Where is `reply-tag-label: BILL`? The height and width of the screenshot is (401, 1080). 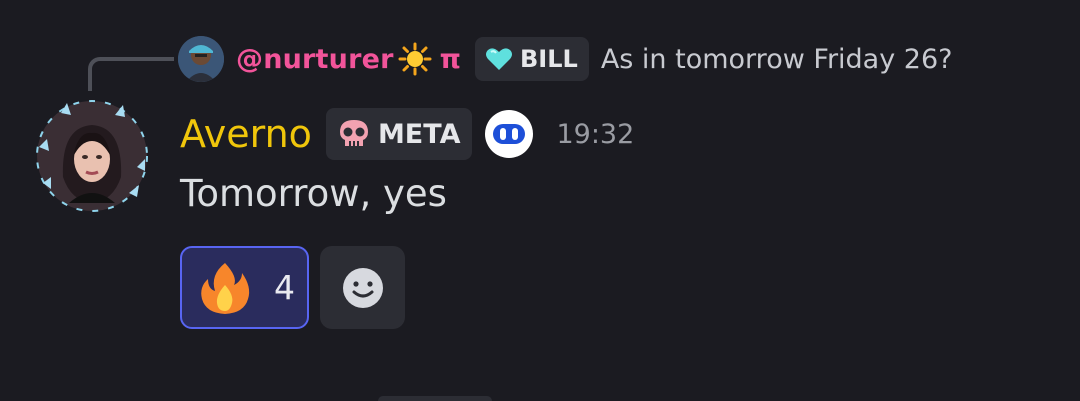 reply-tag-label: BILL is located at coordinates (549, 59).